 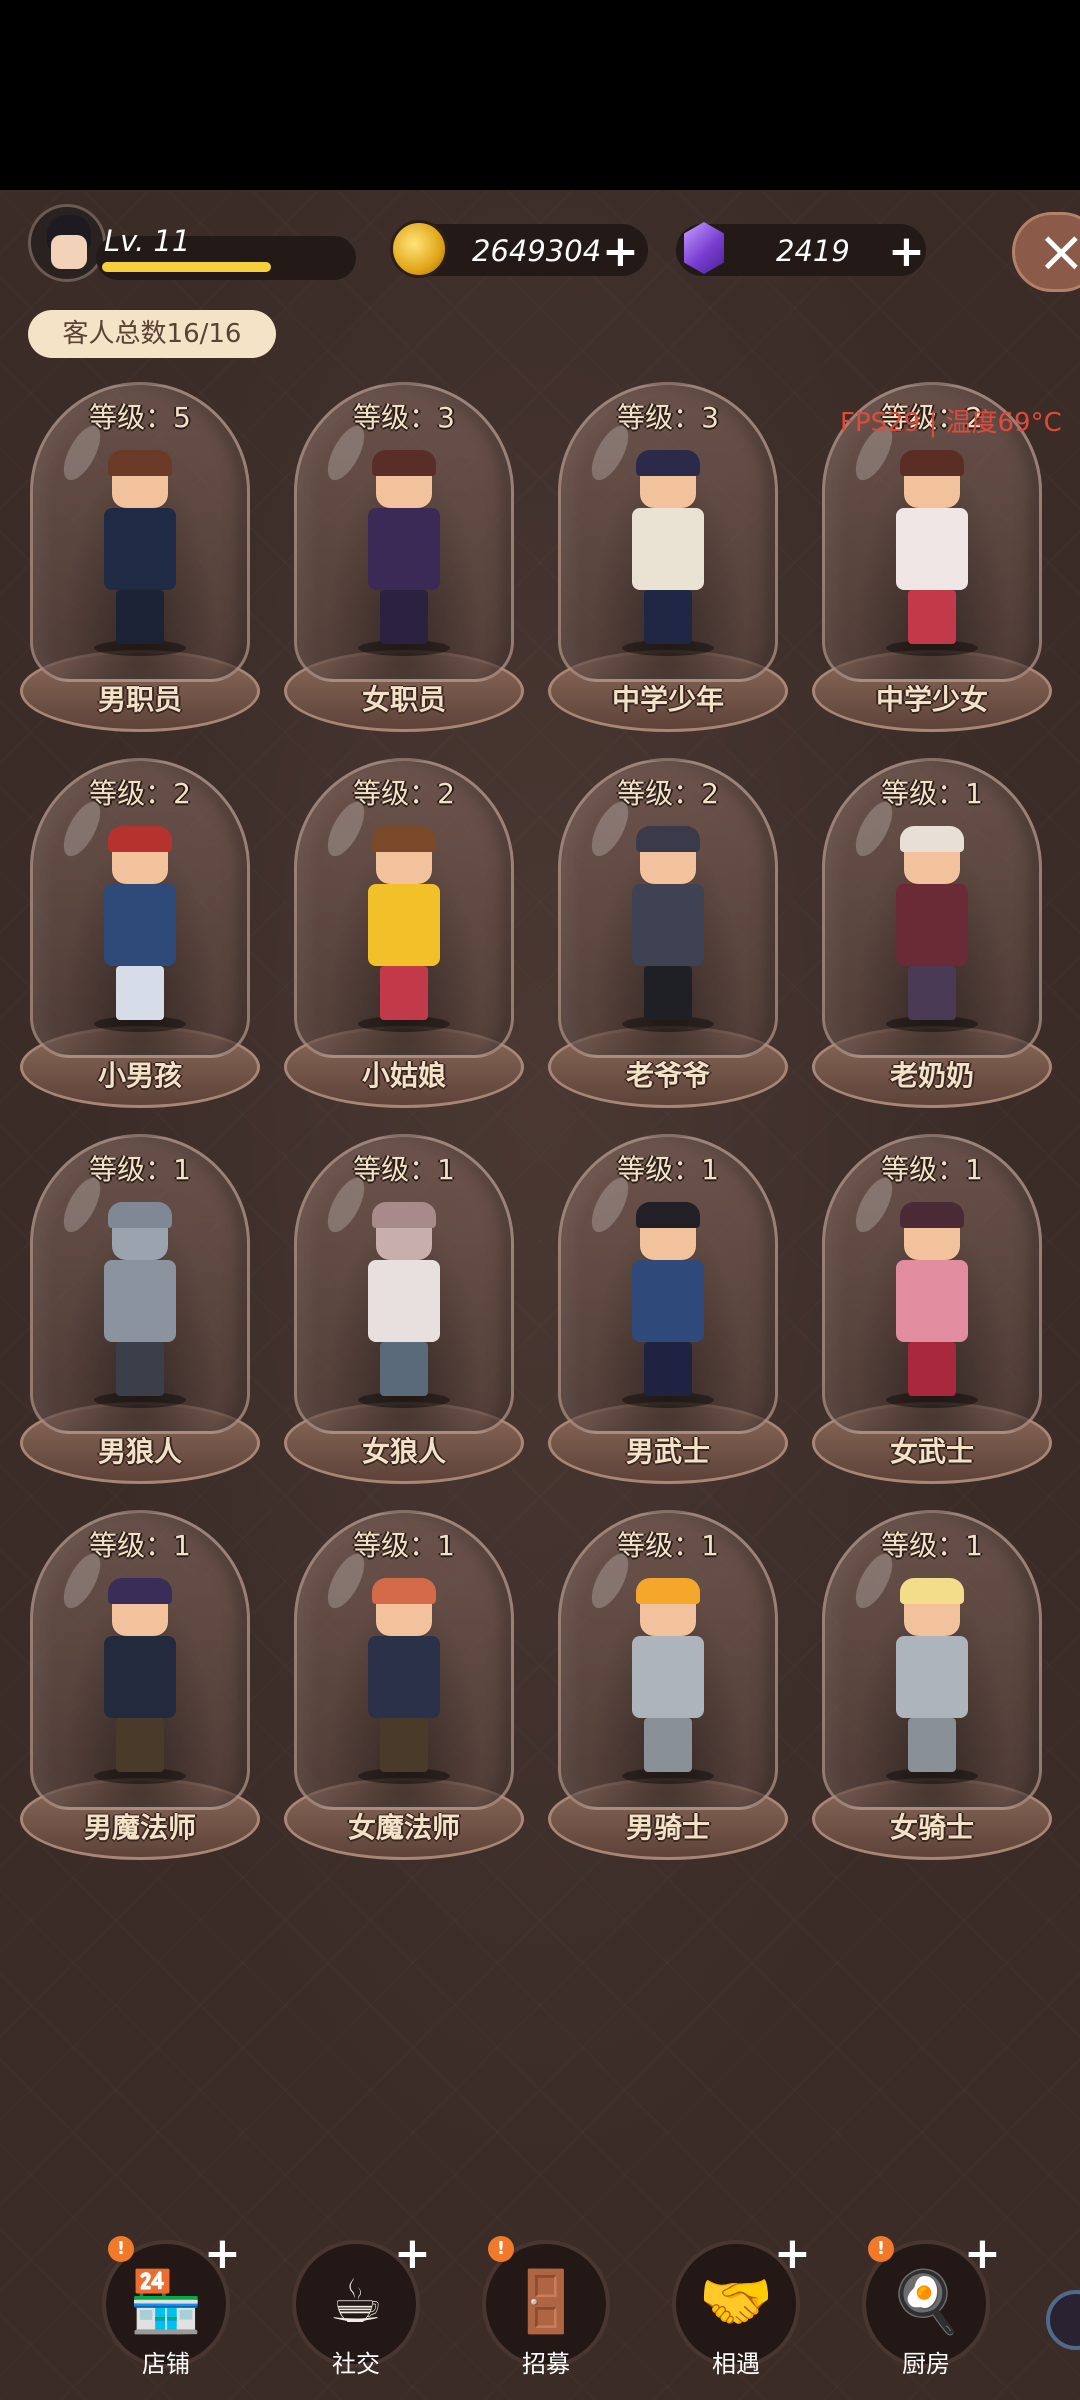 I want to click on nav-frying-pan: 🍳 厨房 +!, so click(x=928, y=2314).